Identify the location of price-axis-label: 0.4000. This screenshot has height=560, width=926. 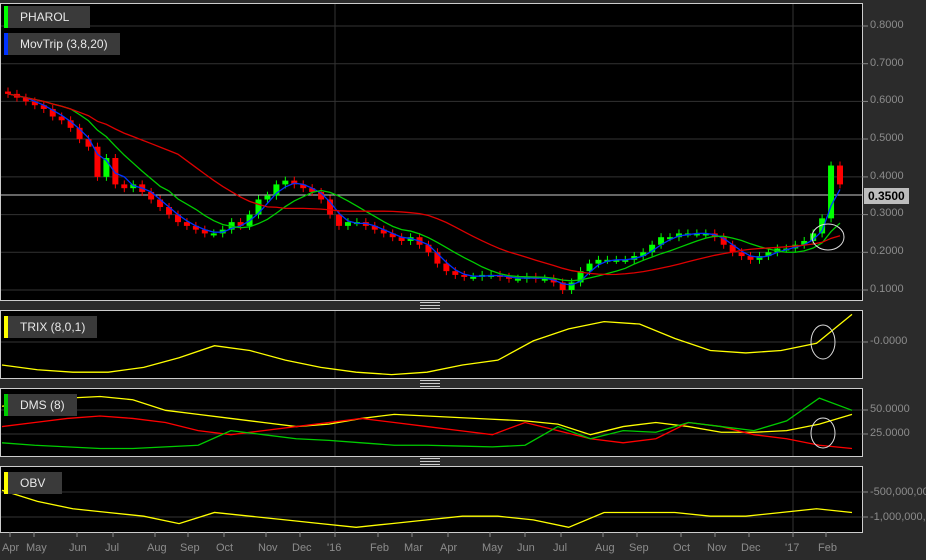
(887, 176).